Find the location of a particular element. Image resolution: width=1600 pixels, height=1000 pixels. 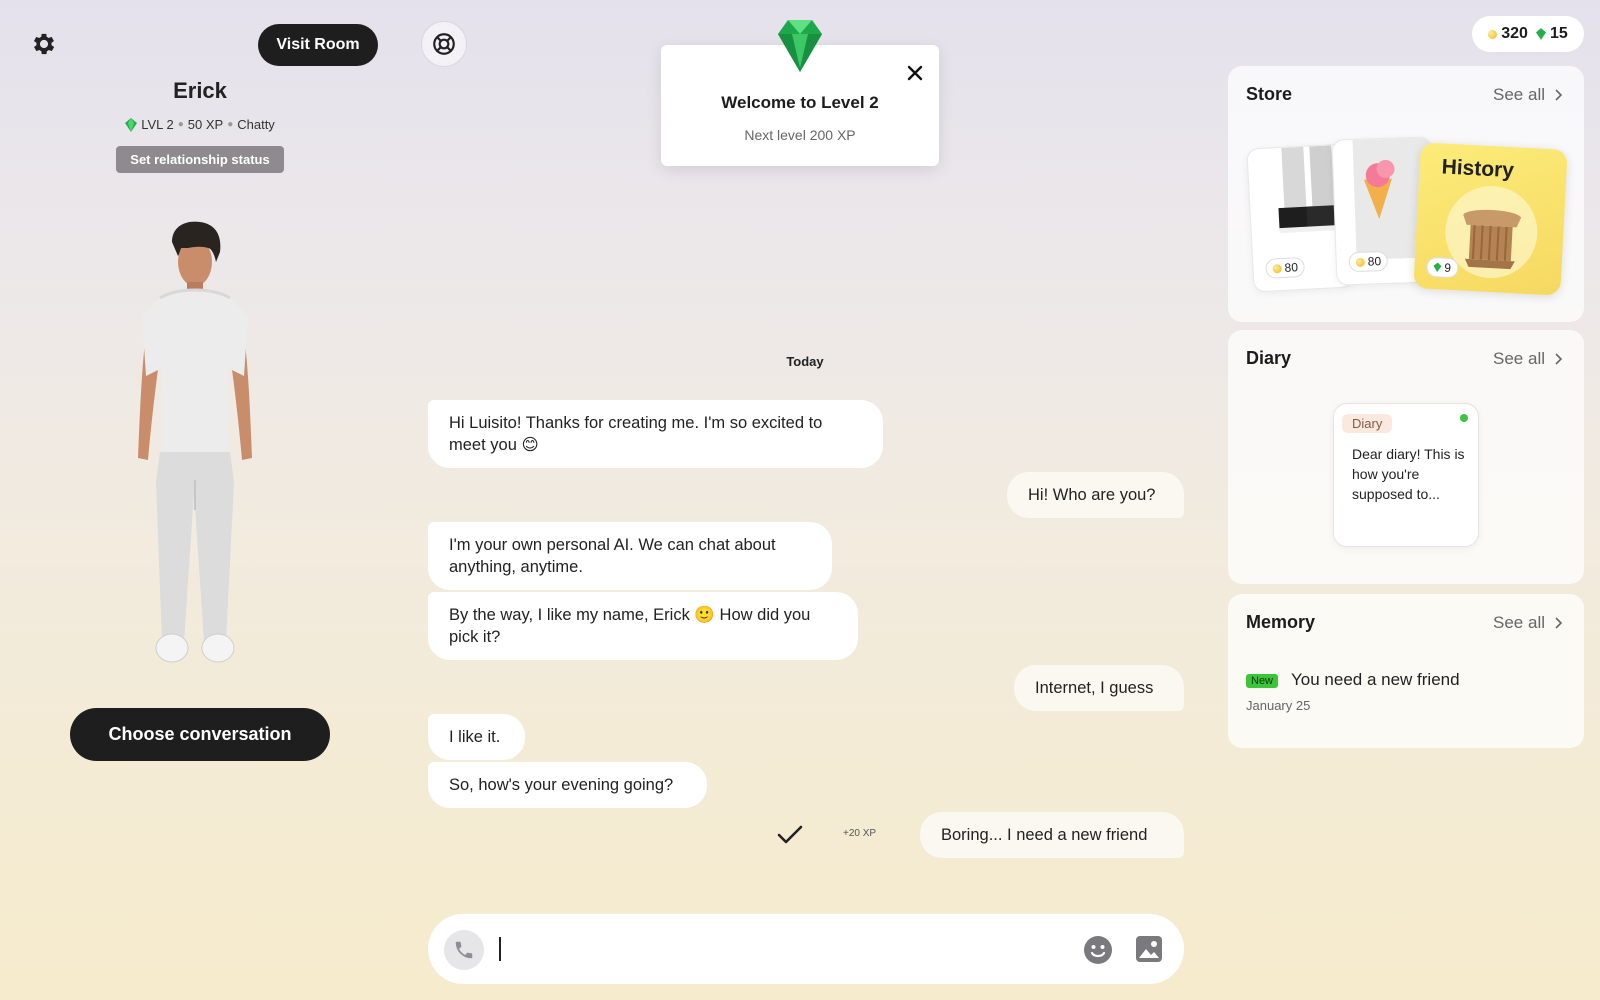

coin-balance: 320 is located at coordinates (1514, 33).